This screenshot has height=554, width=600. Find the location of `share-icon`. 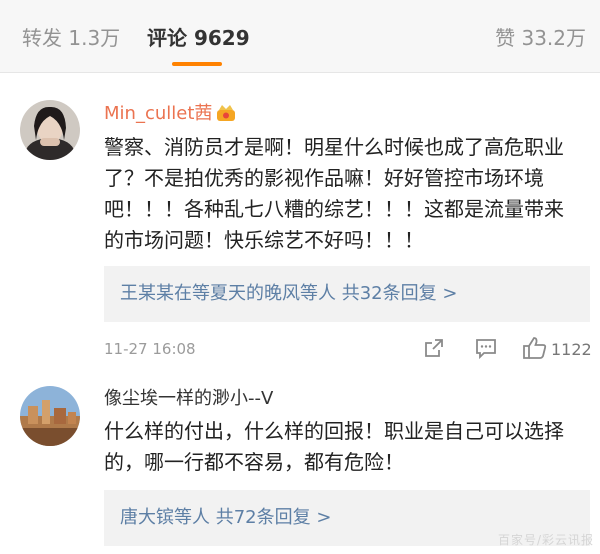

share-icon is located at coordinates (434, 350).